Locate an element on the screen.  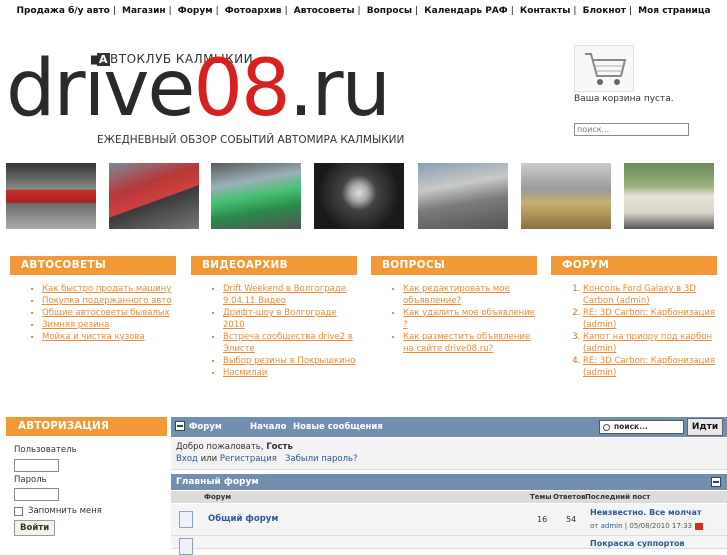
replies-count: 54 is located at coordinates (571, 519).